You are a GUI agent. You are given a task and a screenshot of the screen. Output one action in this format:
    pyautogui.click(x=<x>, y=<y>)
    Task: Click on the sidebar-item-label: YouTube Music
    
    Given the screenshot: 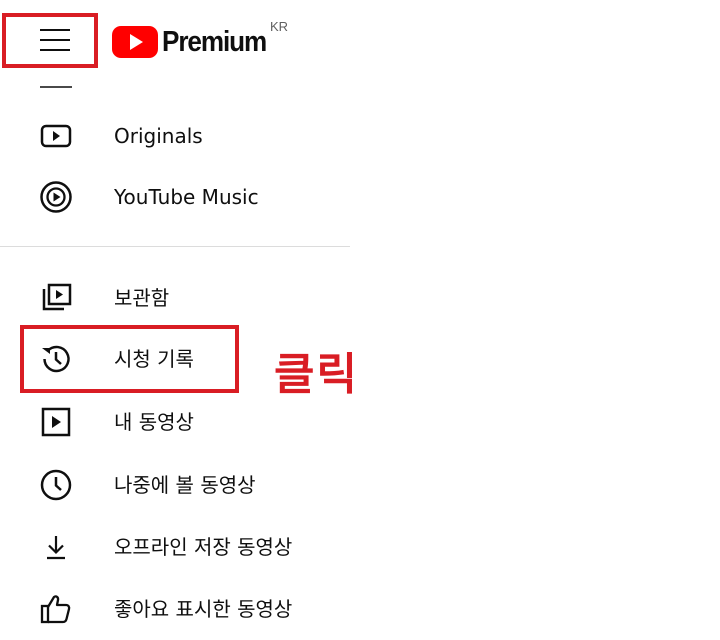 What is the action you would take?
    pyautogui.click(x=186, y=197)
    